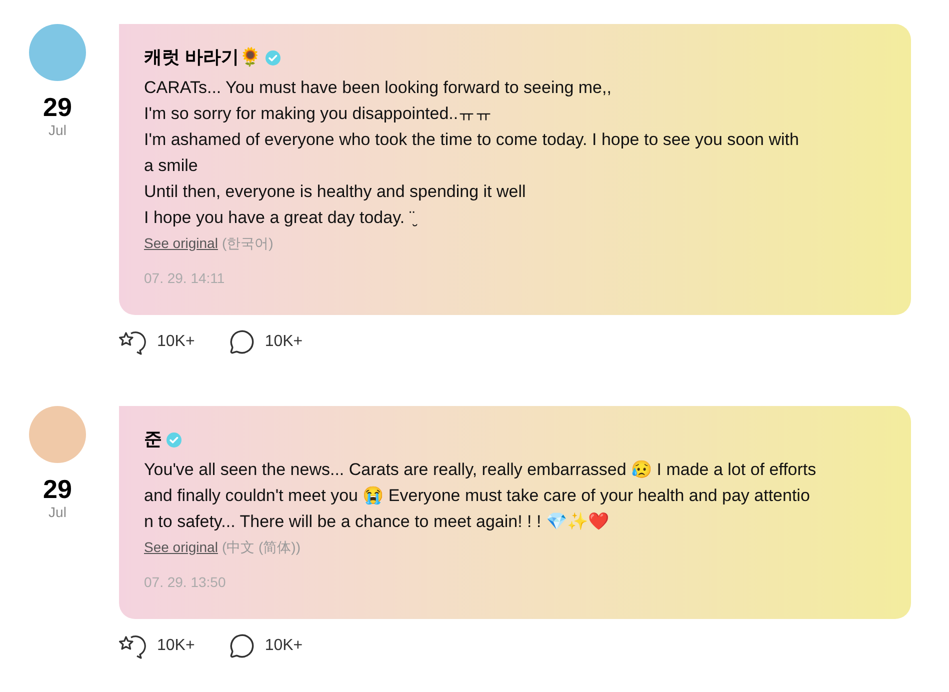  Describe the element at coordinates (477, 496) in the screenshot. I see `post-text-line: and finally couldn't meet you 😭 Everyone must take care of your health and pay attentio` at that location.